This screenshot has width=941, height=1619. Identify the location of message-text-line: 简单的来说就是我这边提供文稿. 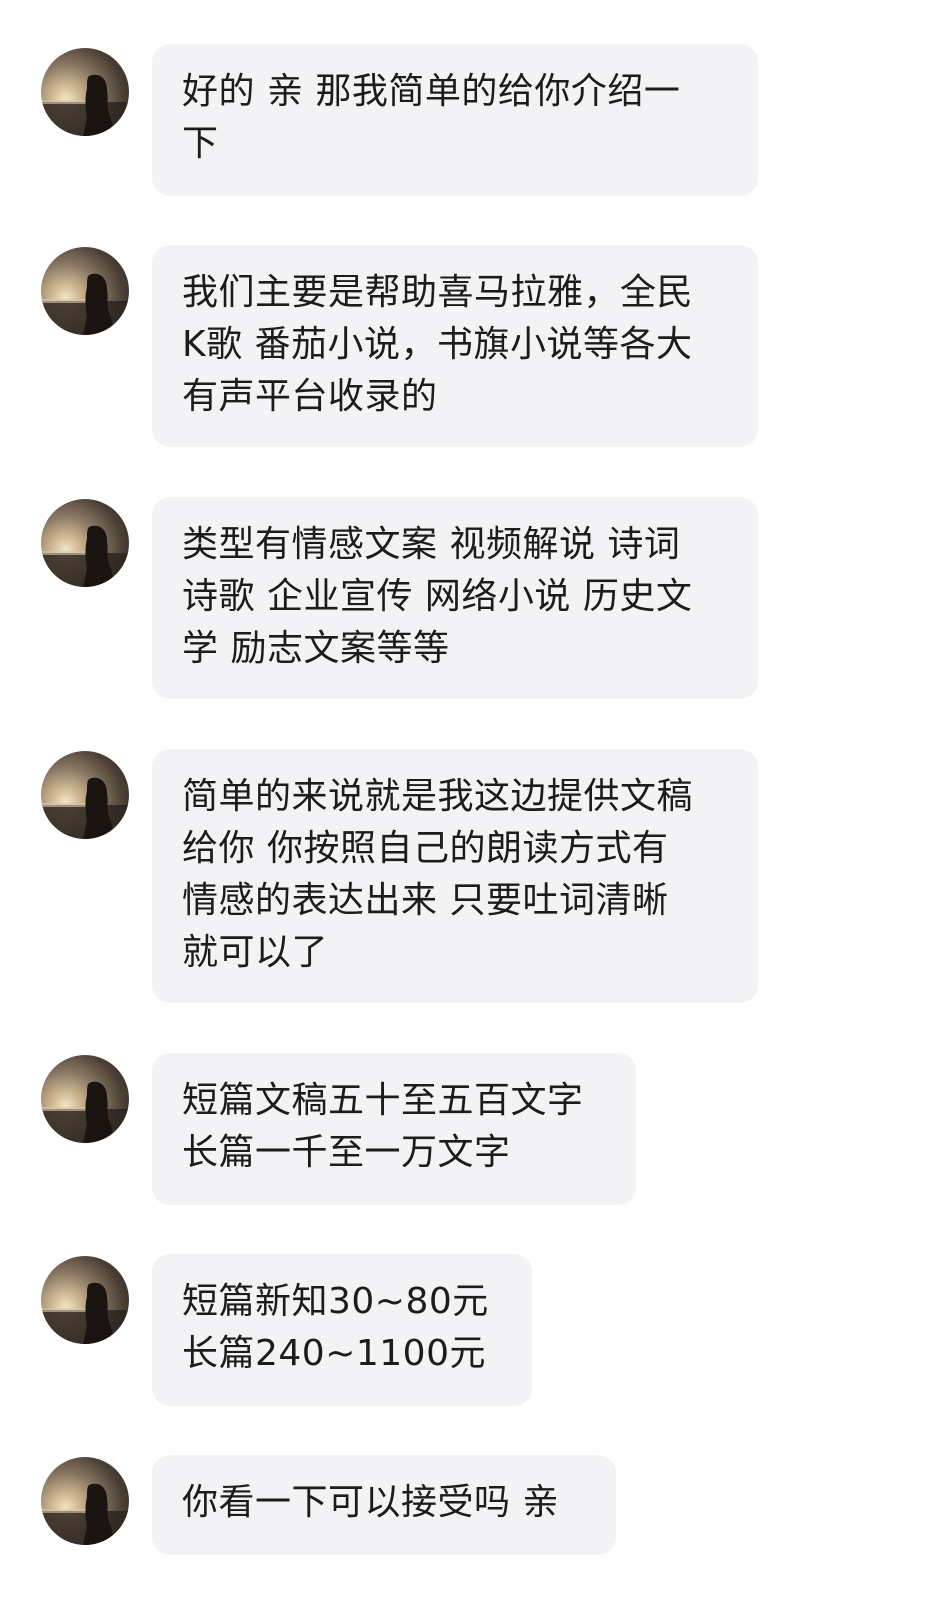
(438, 796).